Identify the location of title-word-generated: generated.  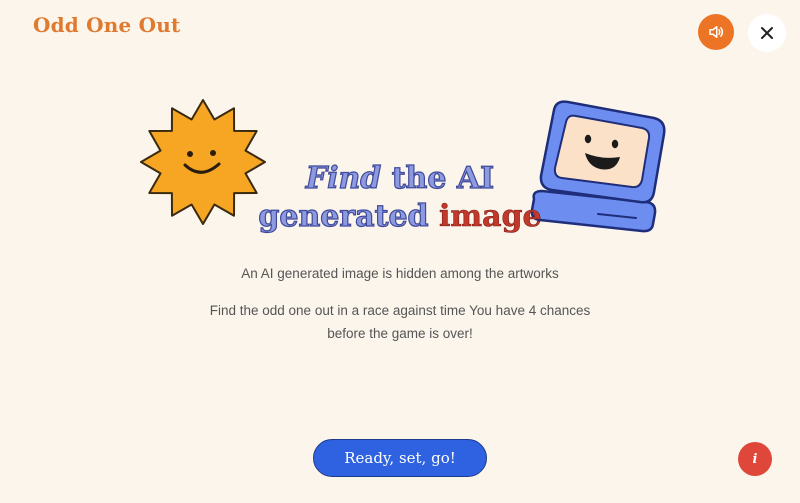
(348, 216).